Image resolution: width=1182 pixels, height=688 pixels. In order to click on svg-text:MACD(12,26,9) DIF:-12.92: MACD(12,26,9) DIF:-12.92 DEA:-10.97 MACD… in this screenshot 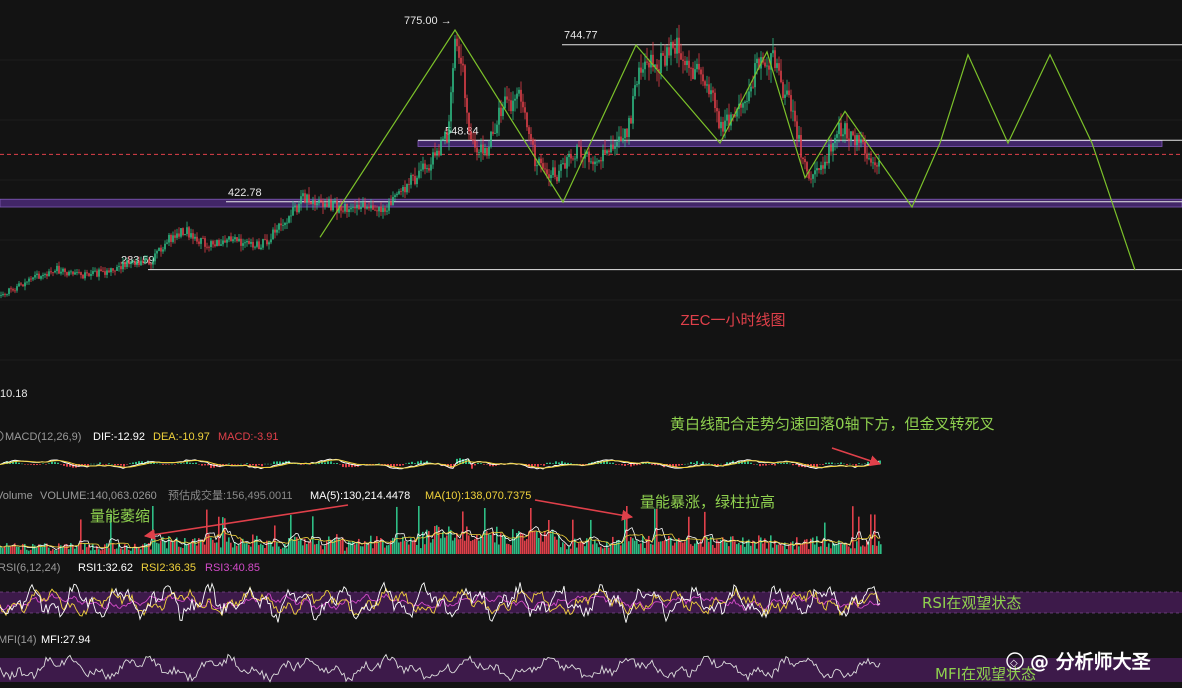, I will do `click(142, 437)`.